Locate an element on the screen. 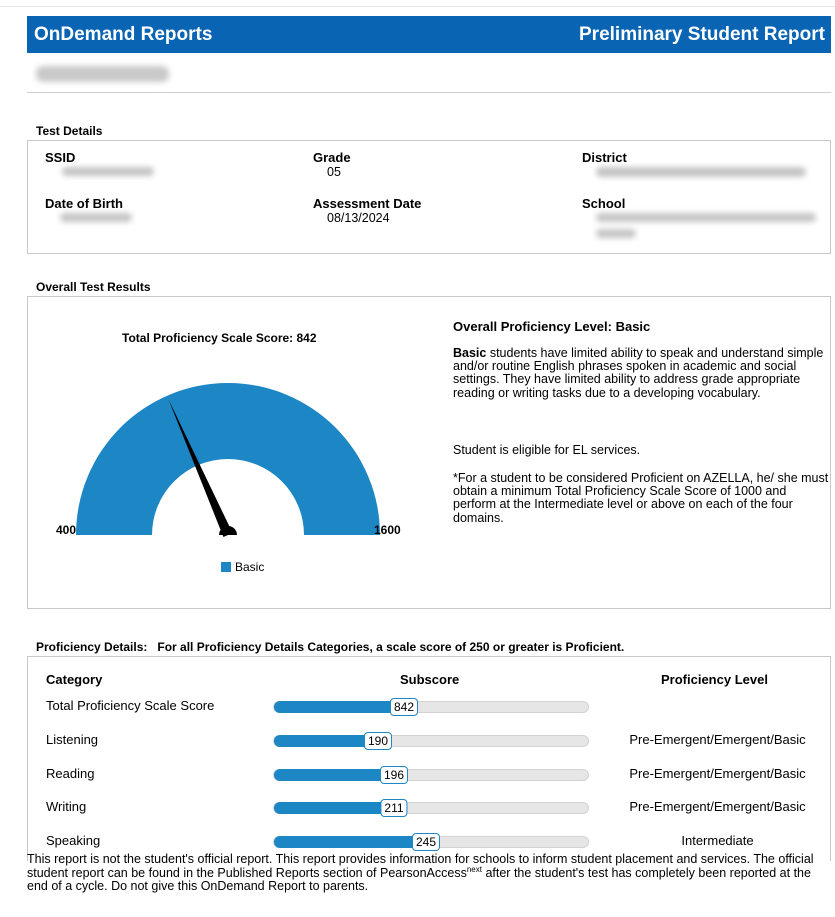 The width and height of the screenshot is (835, 917). subscore-bar-track: 190 is located at coordinates (431, 741).